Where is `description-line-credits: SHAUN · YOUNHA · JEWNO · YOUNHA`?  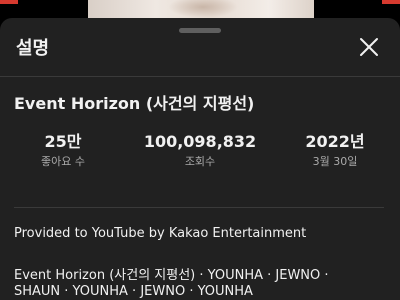 description-line-credits: SHAUN · YOUNHA · JEWNO · YOUNHA is located at coordinates (133, 291).